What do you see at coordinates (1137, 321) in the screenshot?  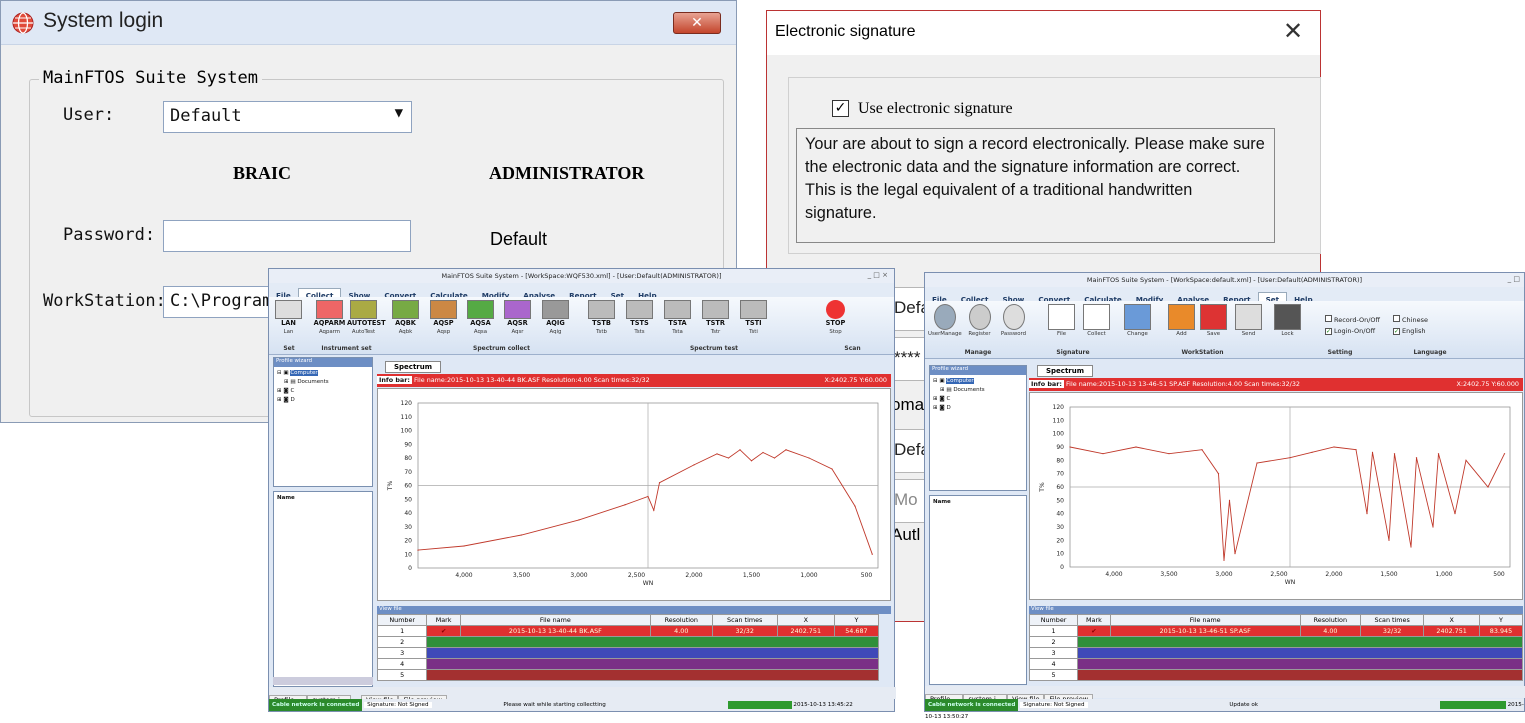 I see `ribbon-button-change: Change` at bounding box center [1137, 321].